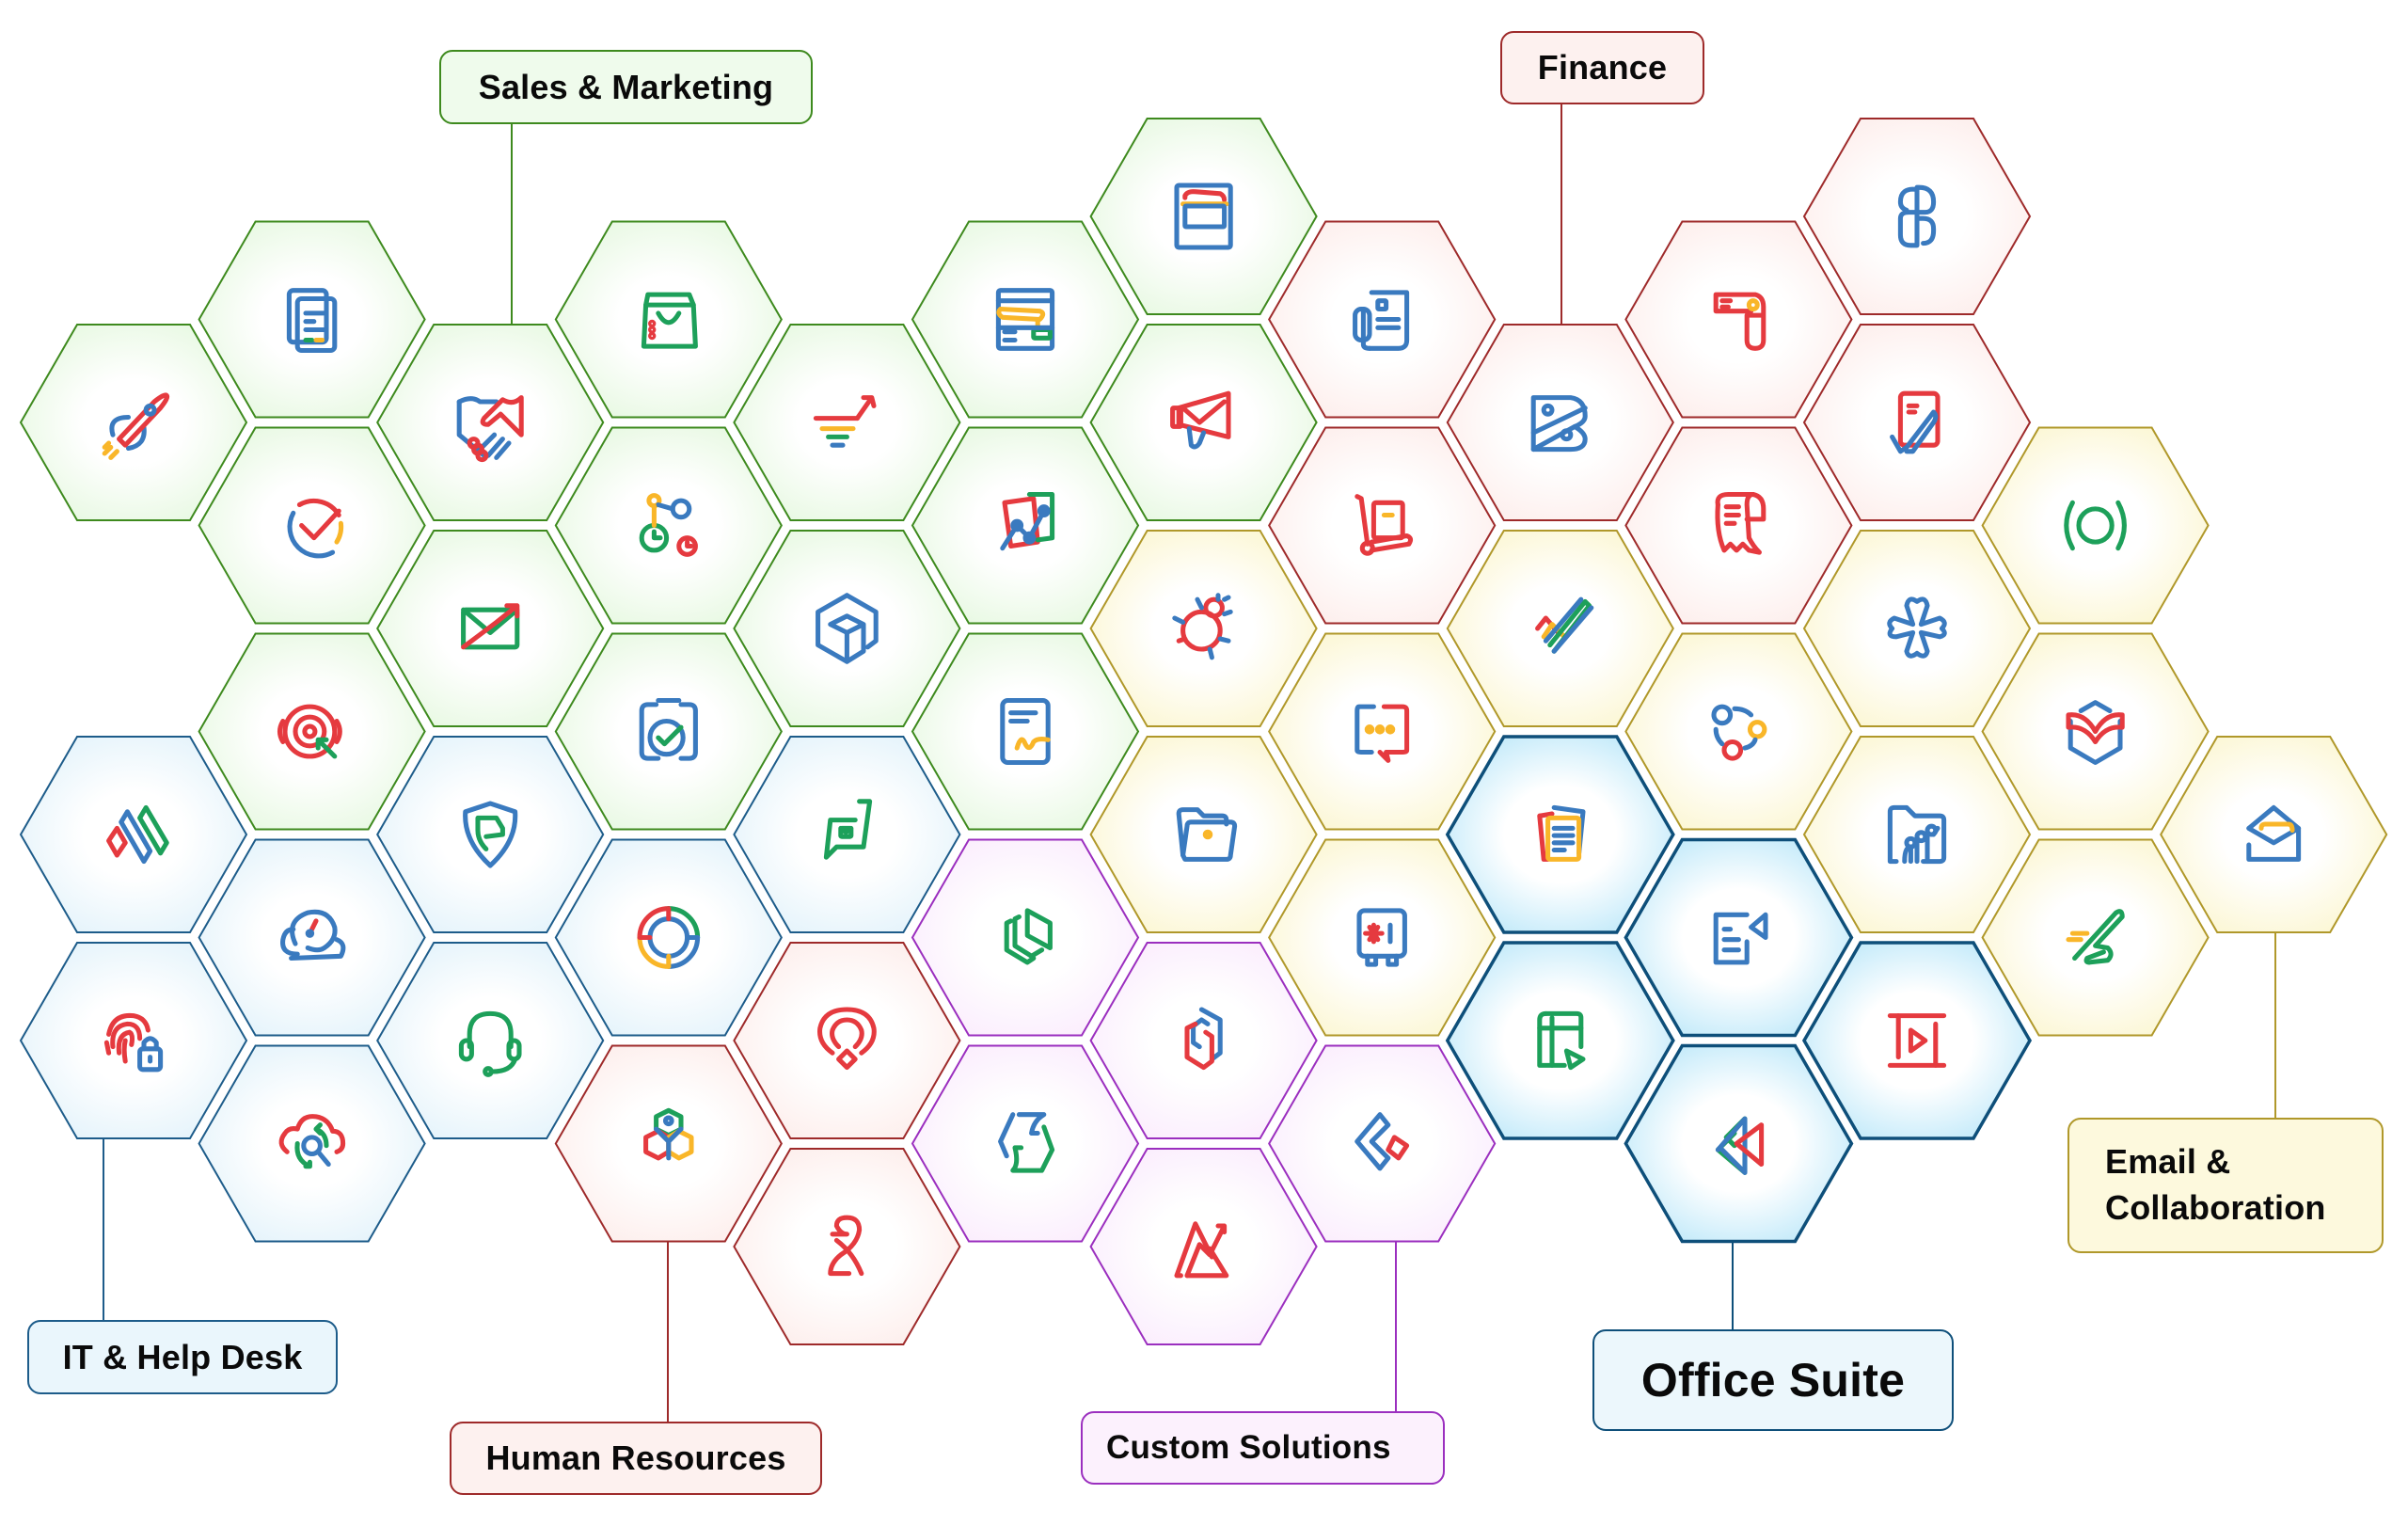 The height and width of the screenshot is (1526, 2408). What do you see at coordinates (847, 834) in the screenshot?
I see `hex-tile-chat-mail` at bounding box center [847, 834].